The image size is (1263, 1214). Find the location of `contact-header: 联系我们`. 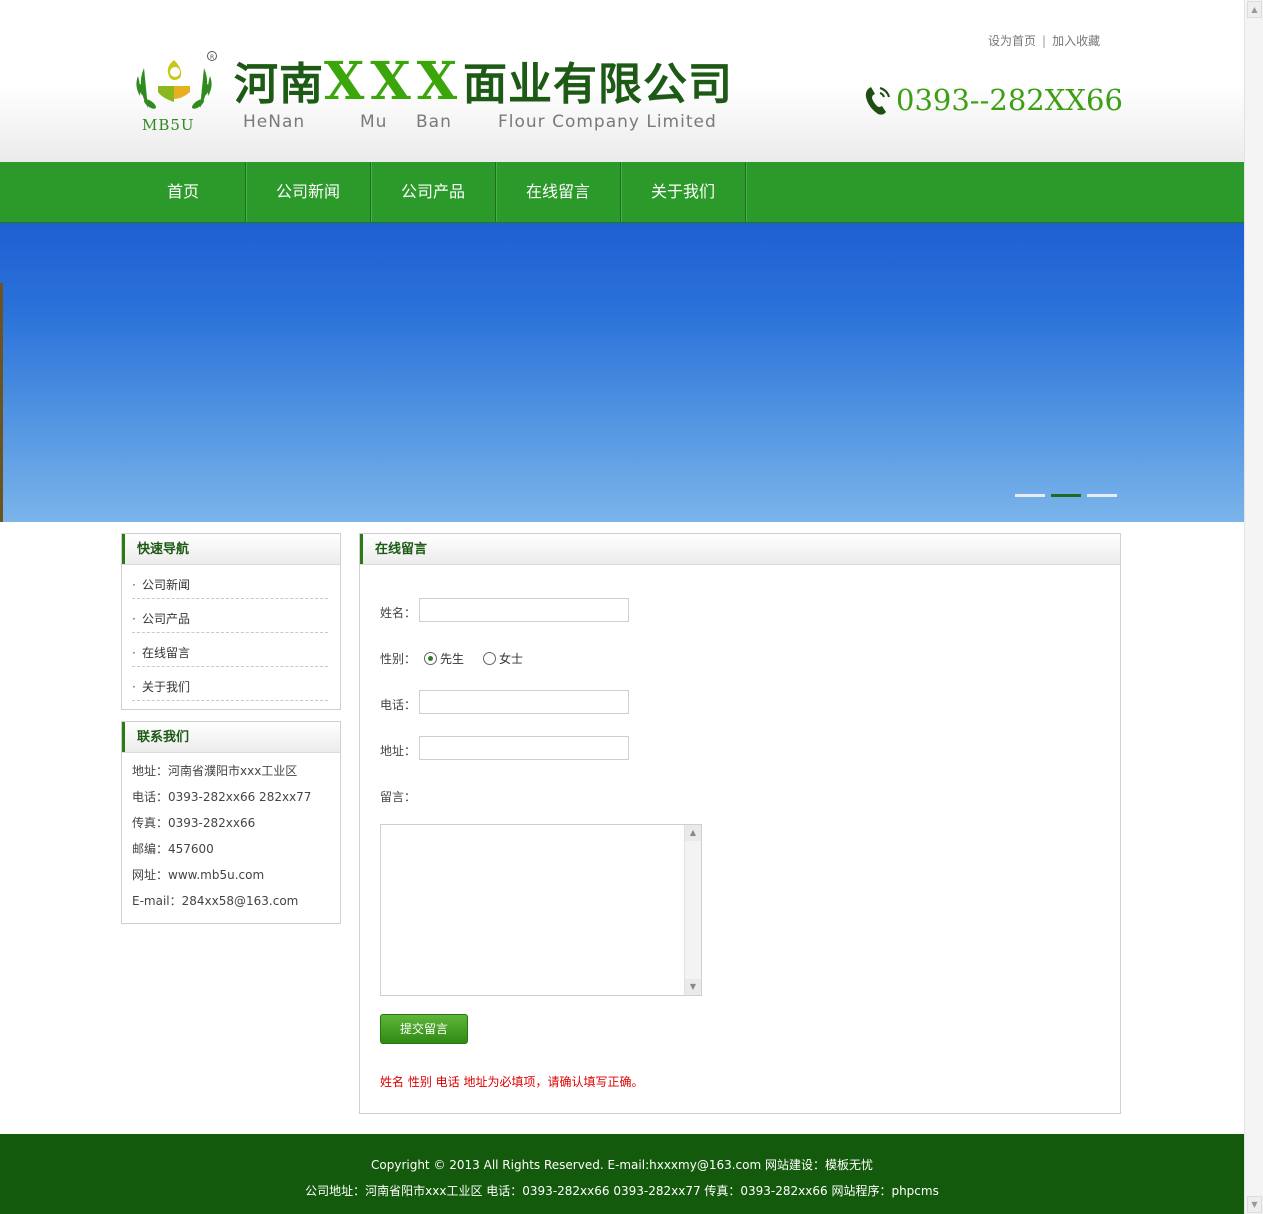

contact-header: 联系我们 is located at coordinates (231, 737).